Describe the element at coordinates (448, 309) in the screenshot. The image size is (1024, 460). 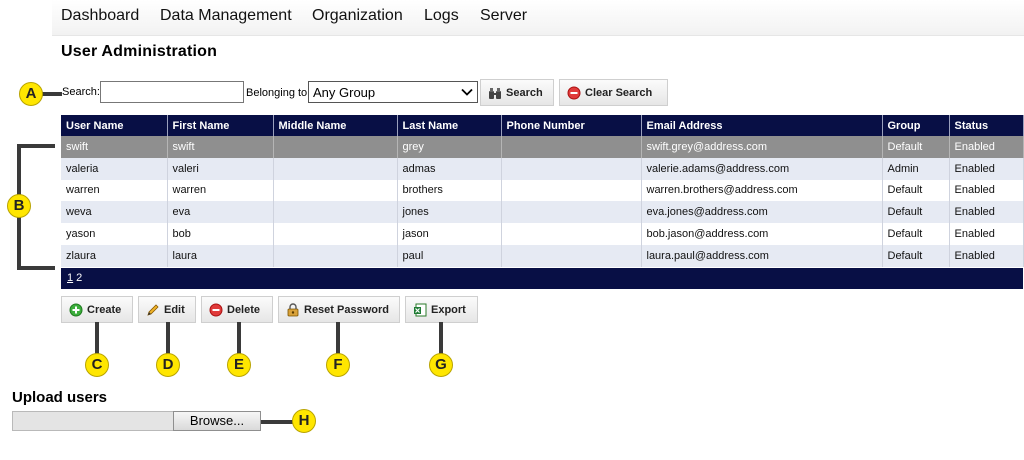
I see `export-button-label: Export` at that location.